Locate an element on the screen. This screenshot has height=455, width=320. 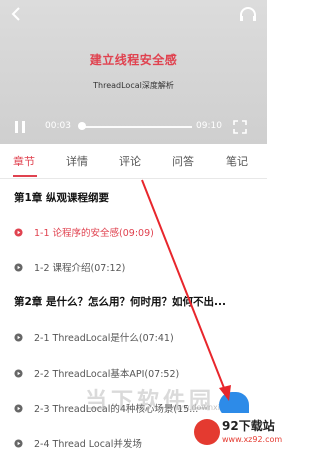
tab-notes: 笔记 is located at coordinates (237, 161).